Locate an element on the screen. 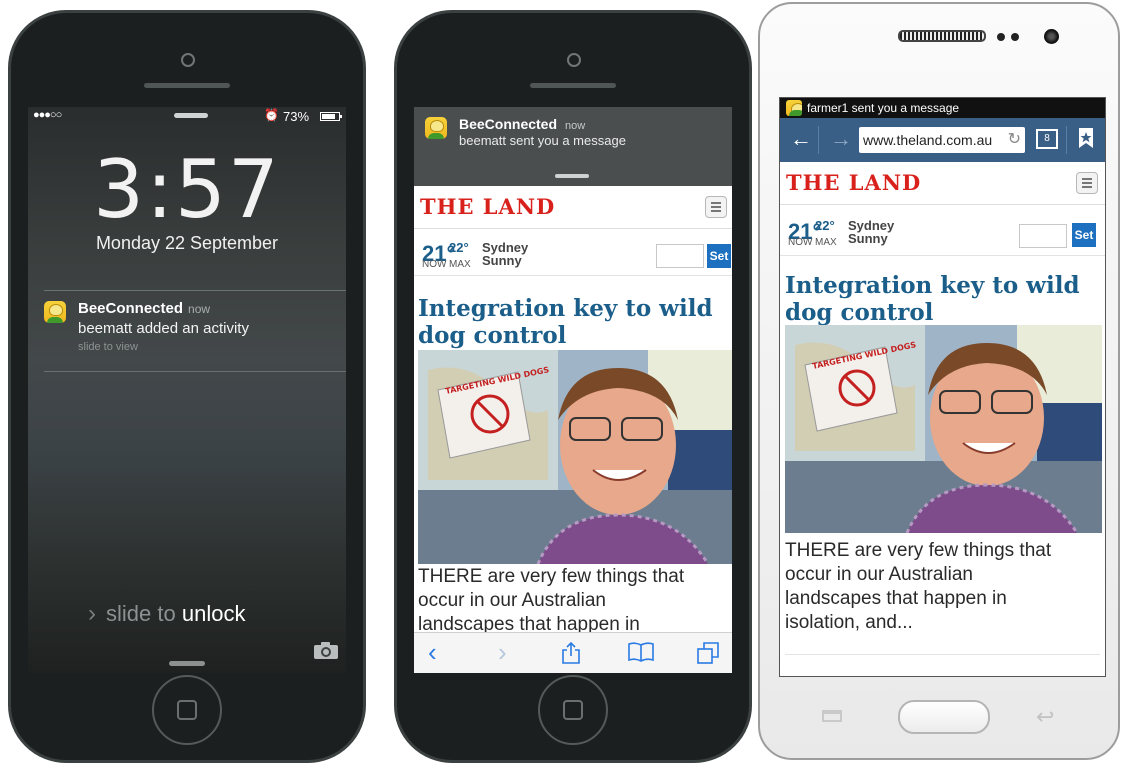  battery-icon is located at coordinates (331, 116).